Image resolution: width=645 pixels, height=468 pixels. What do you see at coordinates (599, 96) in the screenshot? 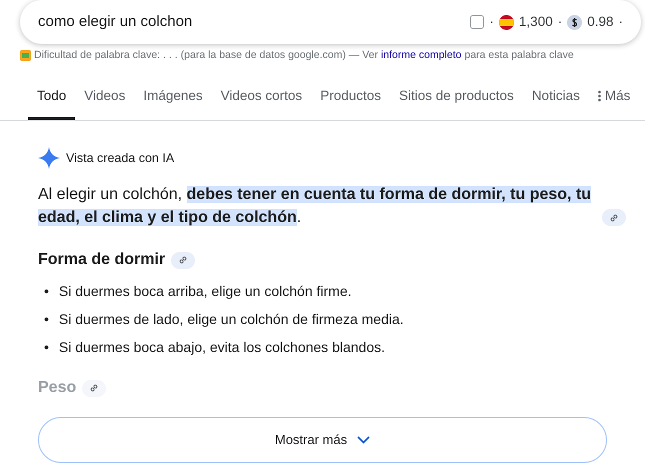
I see `more-icon` at bounding box center [599, 96].